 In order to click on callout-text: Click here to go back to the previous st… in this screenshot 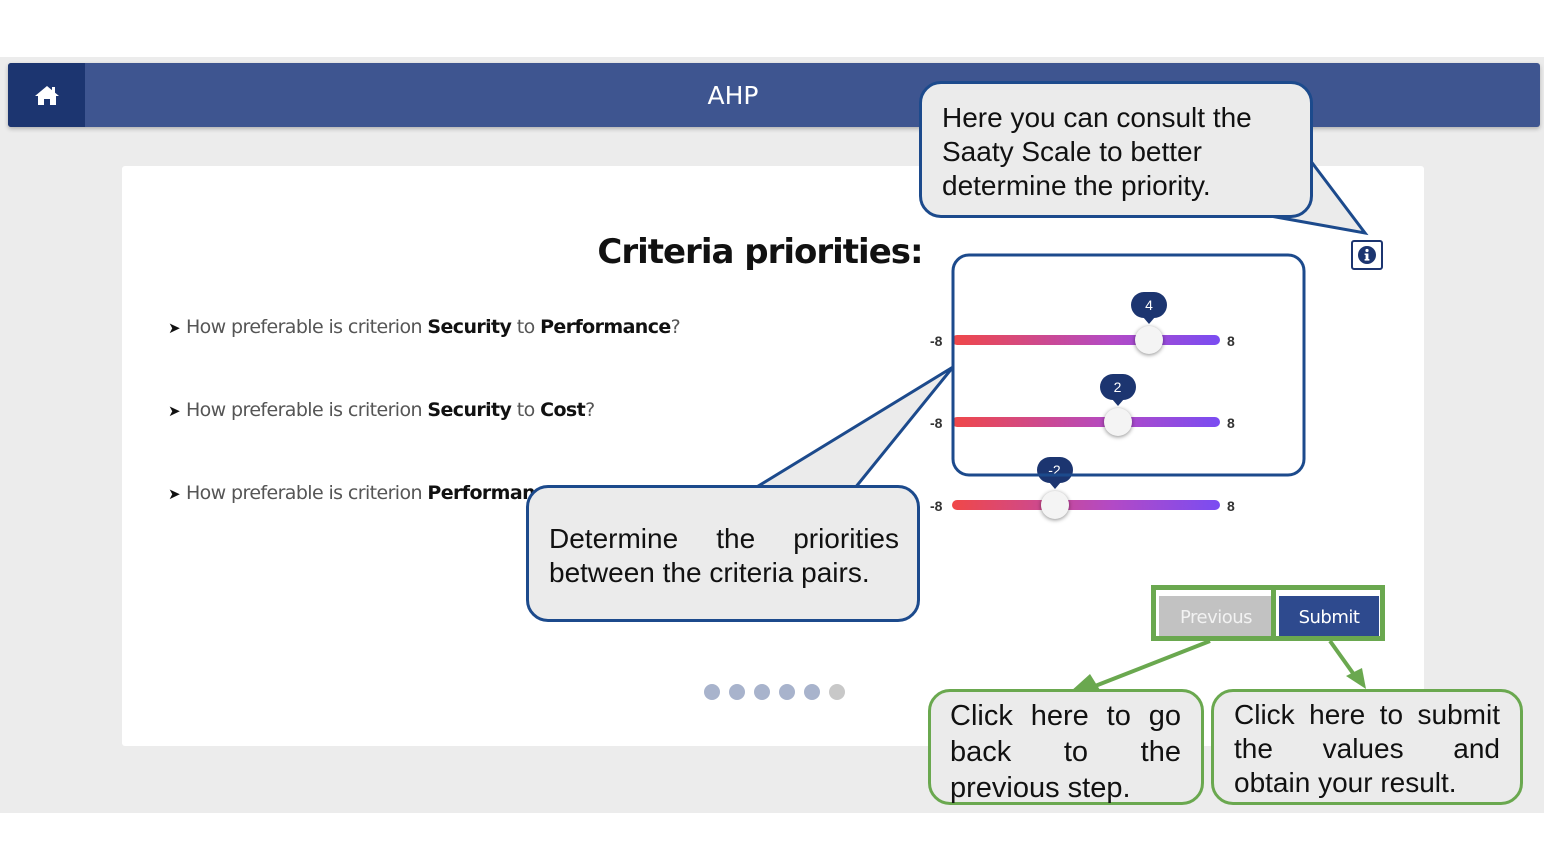, I will do `click(1065, 752)`.